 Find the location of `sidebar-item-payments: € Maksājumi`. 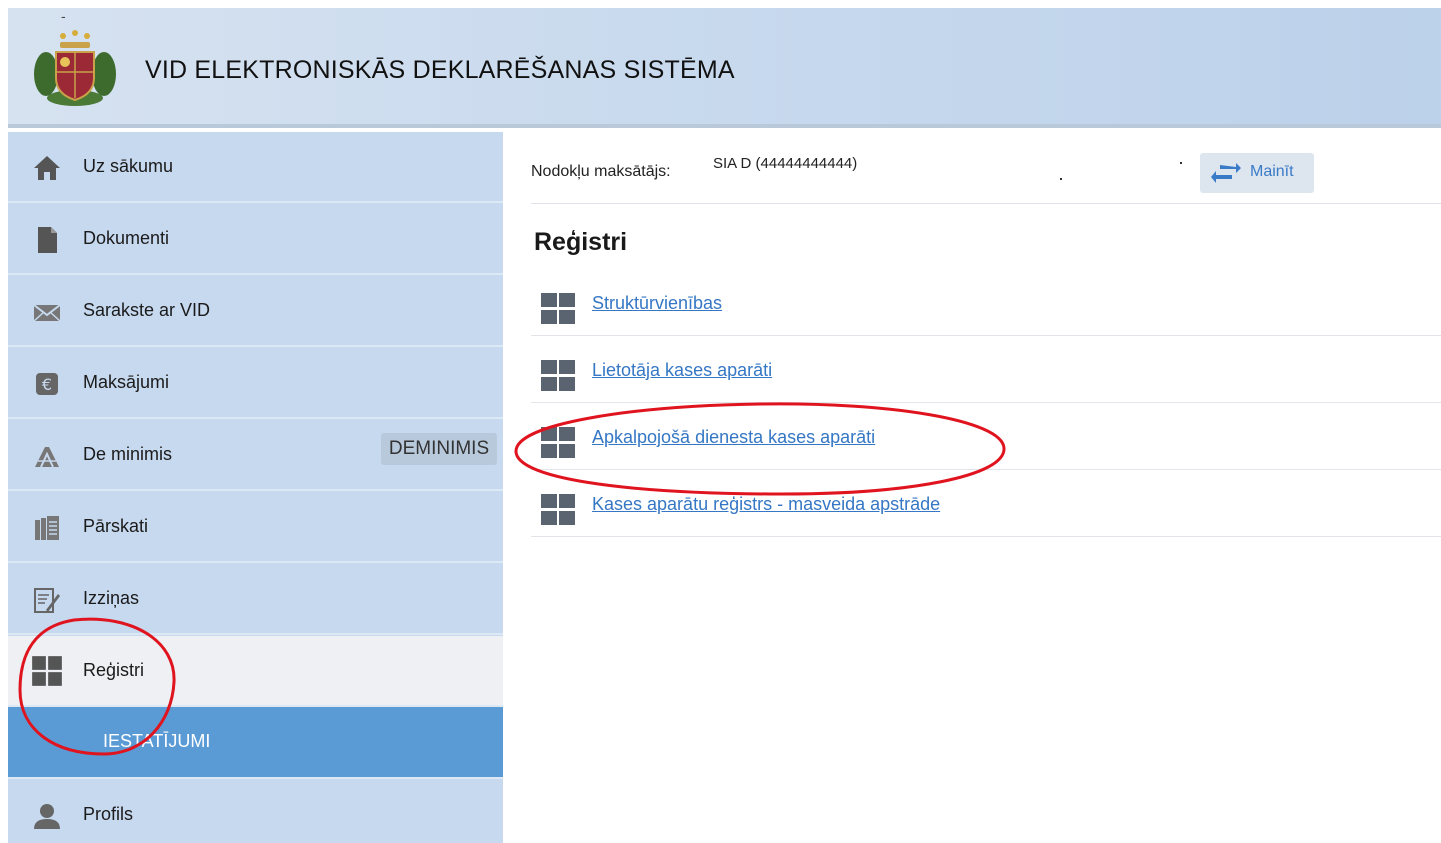

sidebar-item-payments: € Maksājumi is located at coordinates (255, 383).